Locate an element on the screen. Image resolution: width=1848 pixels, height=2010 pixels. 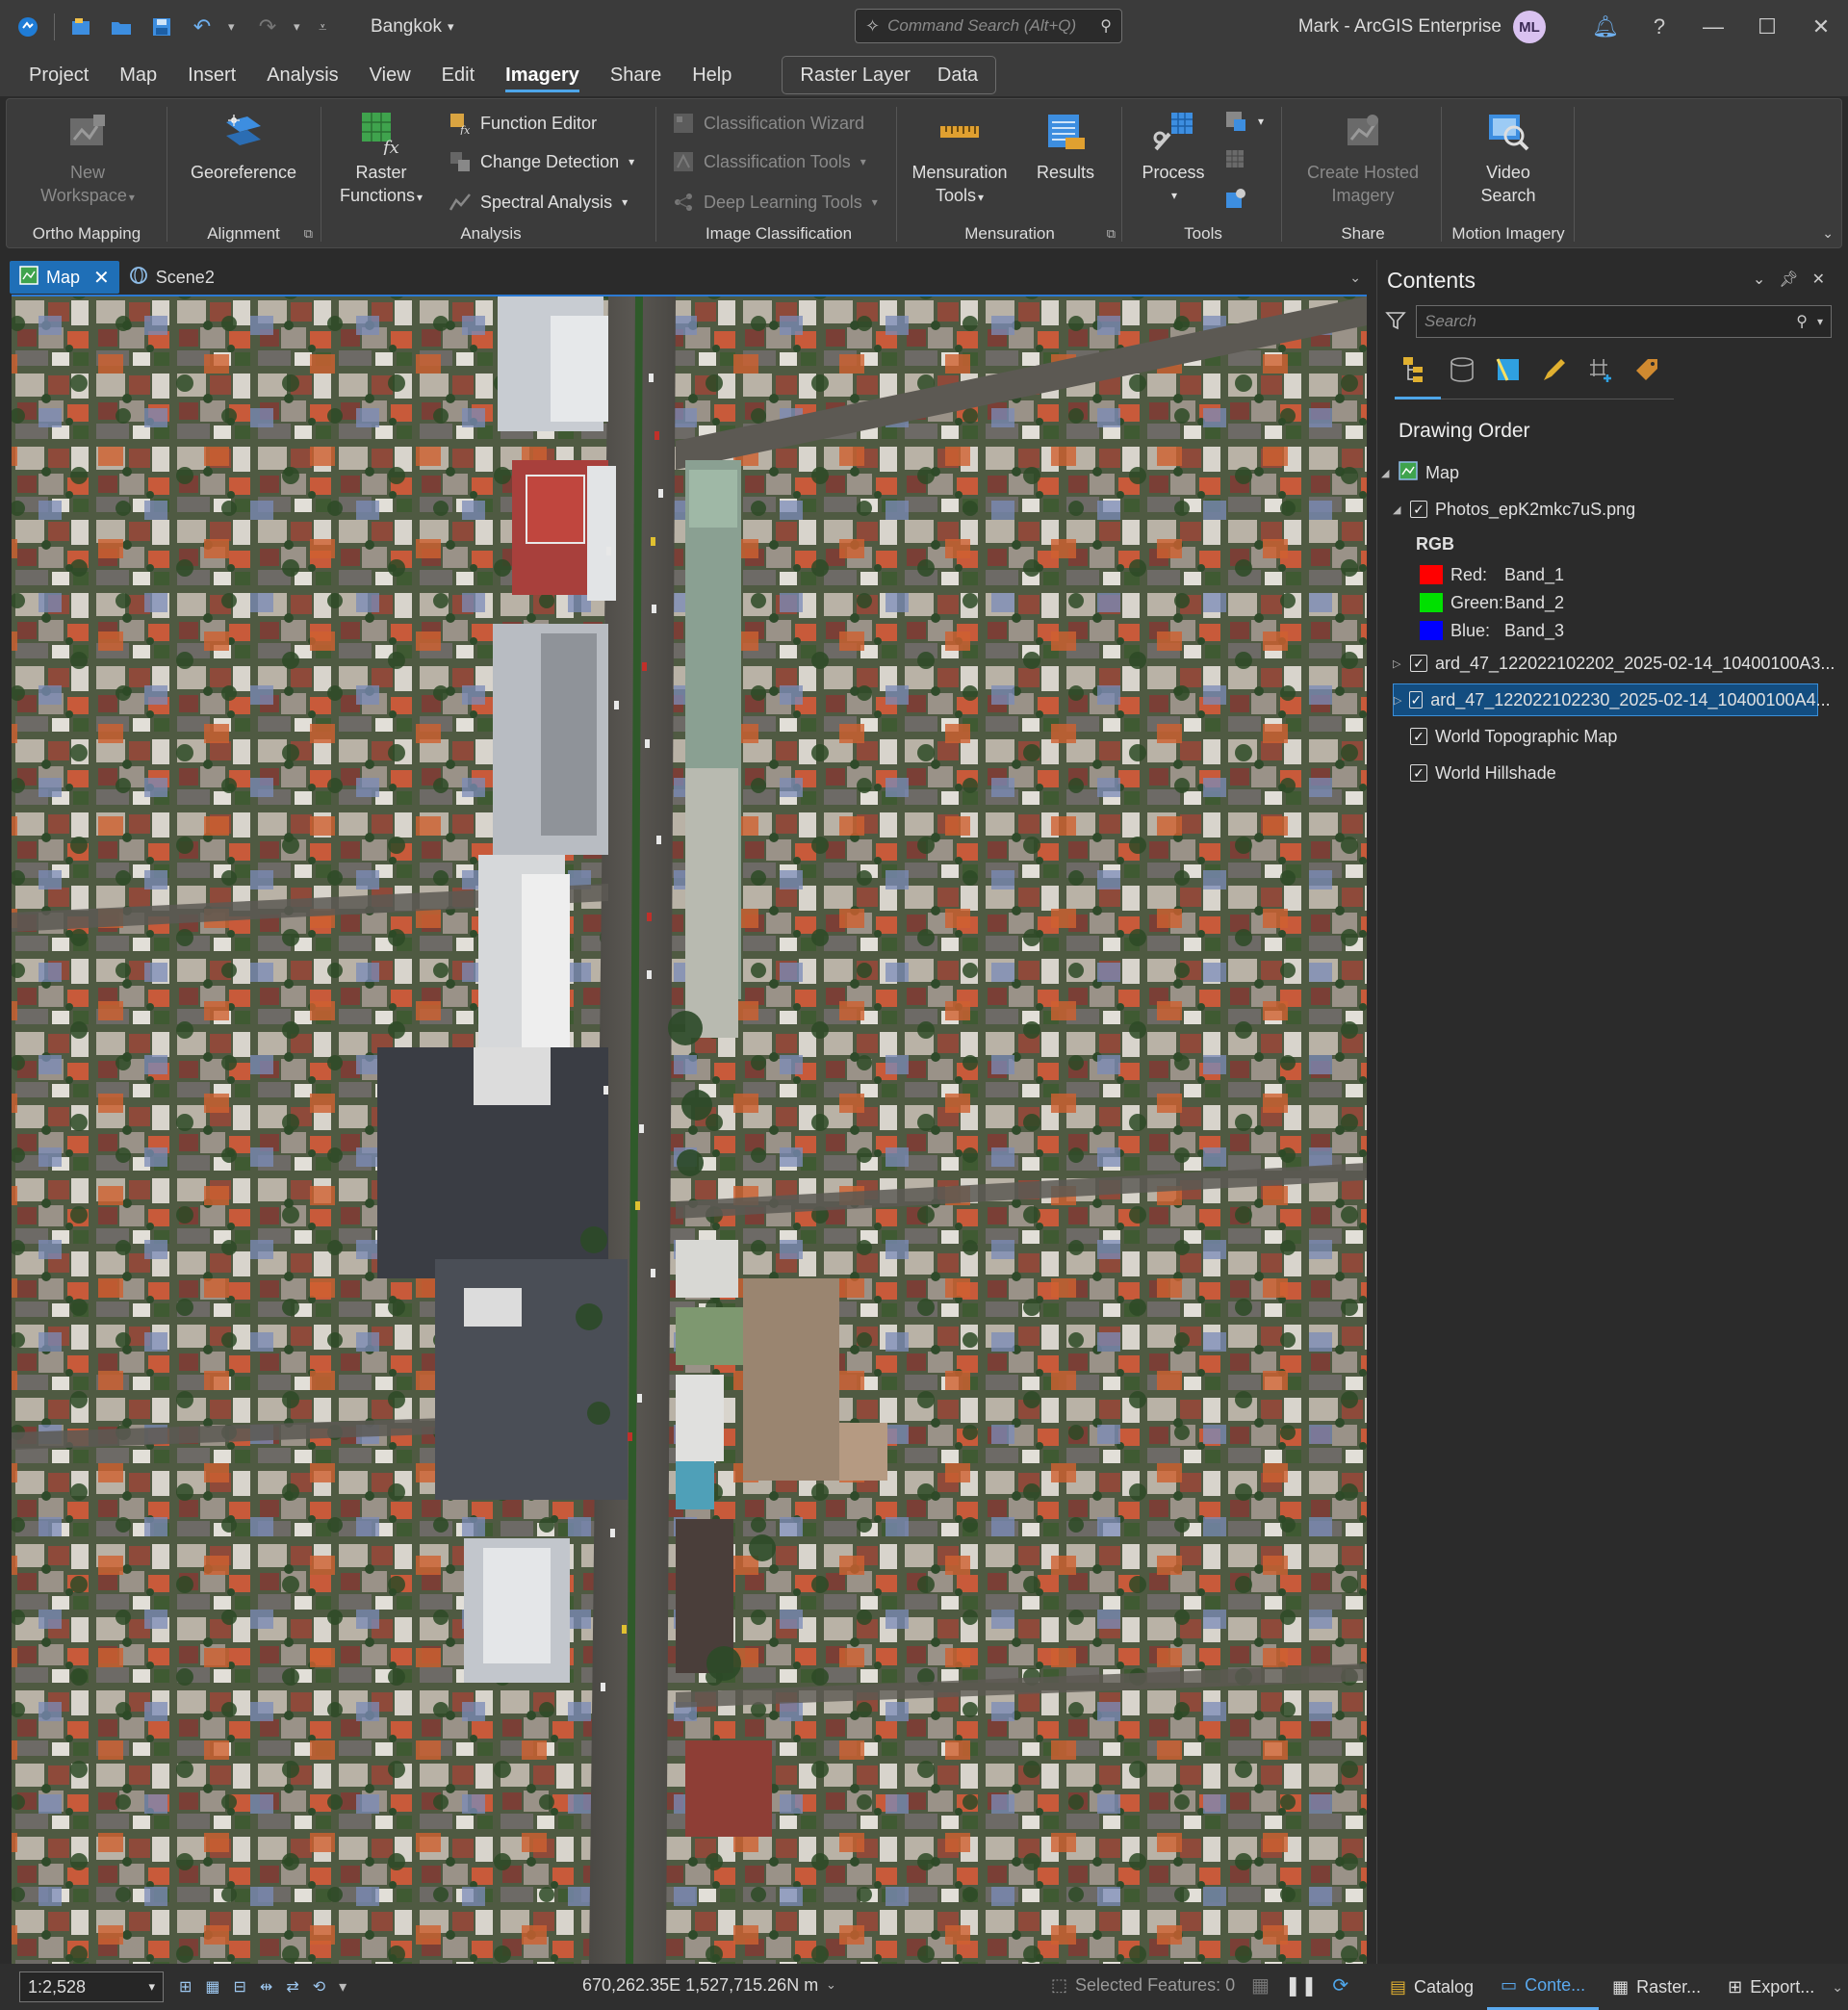
avatar: ML is located at coordinates (1529, 27).